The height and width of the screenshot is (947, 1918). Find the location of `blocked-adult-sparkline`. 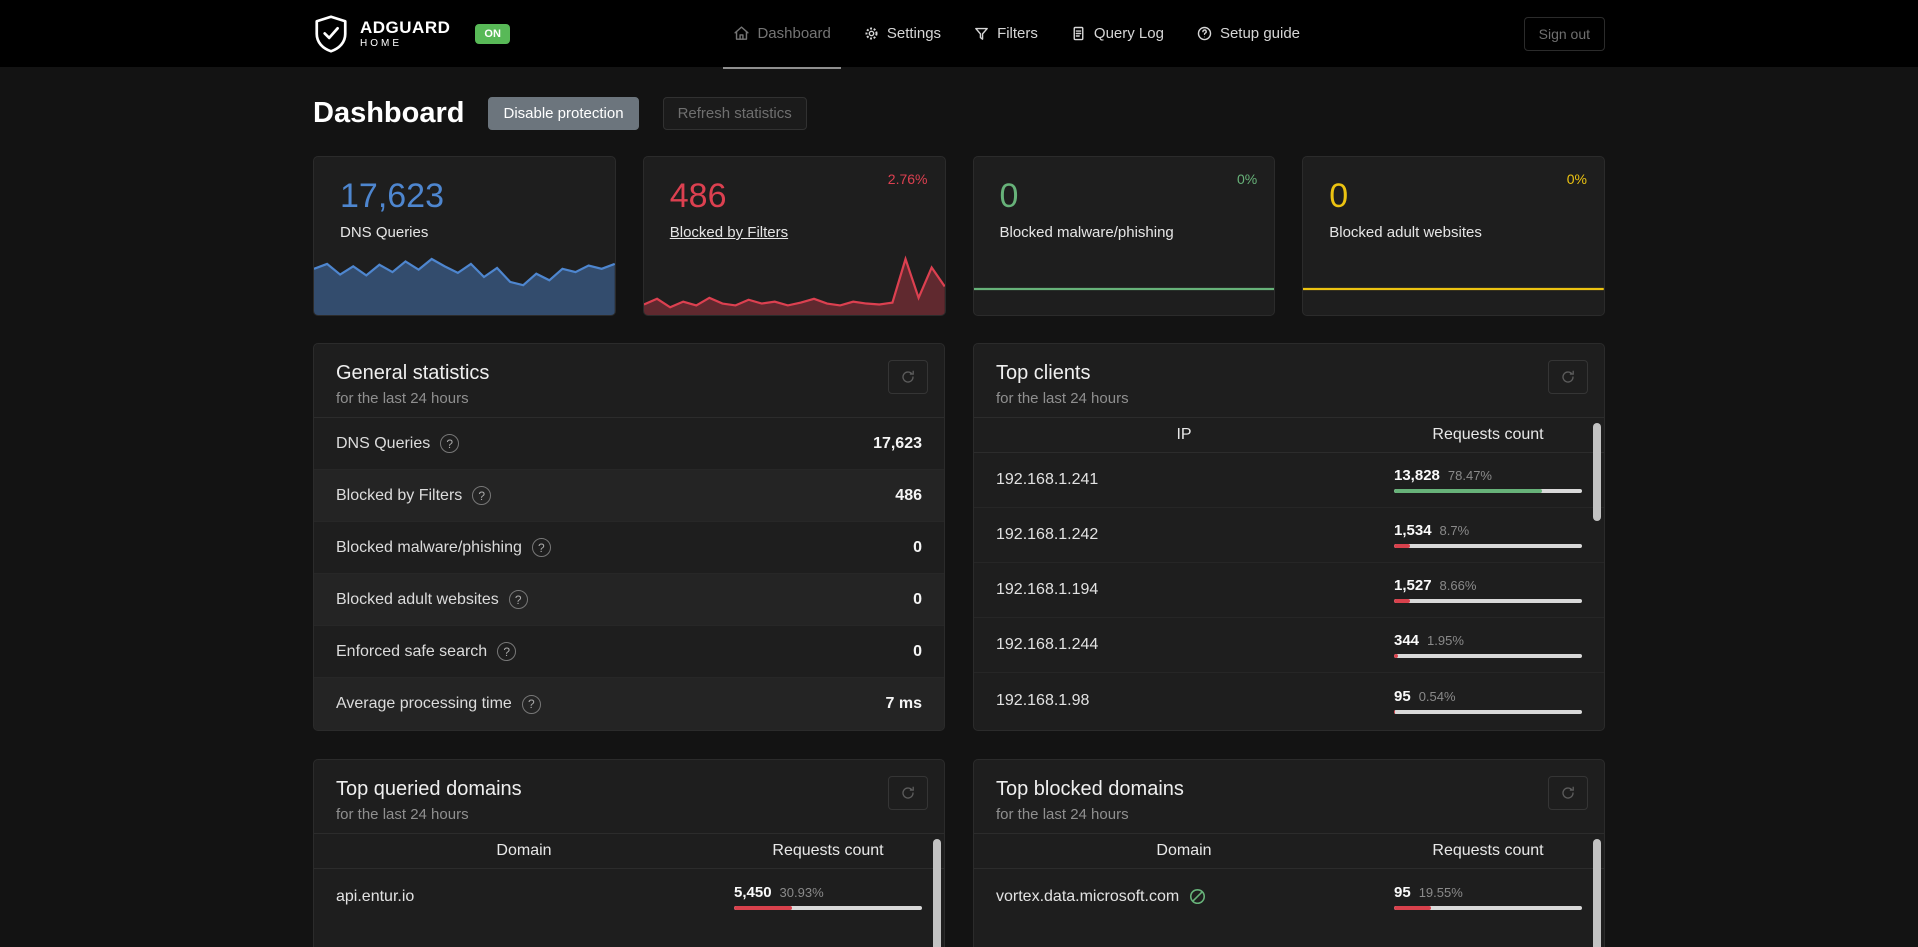

blocked-adult-sparkline is located at coordinates (1453, 284).